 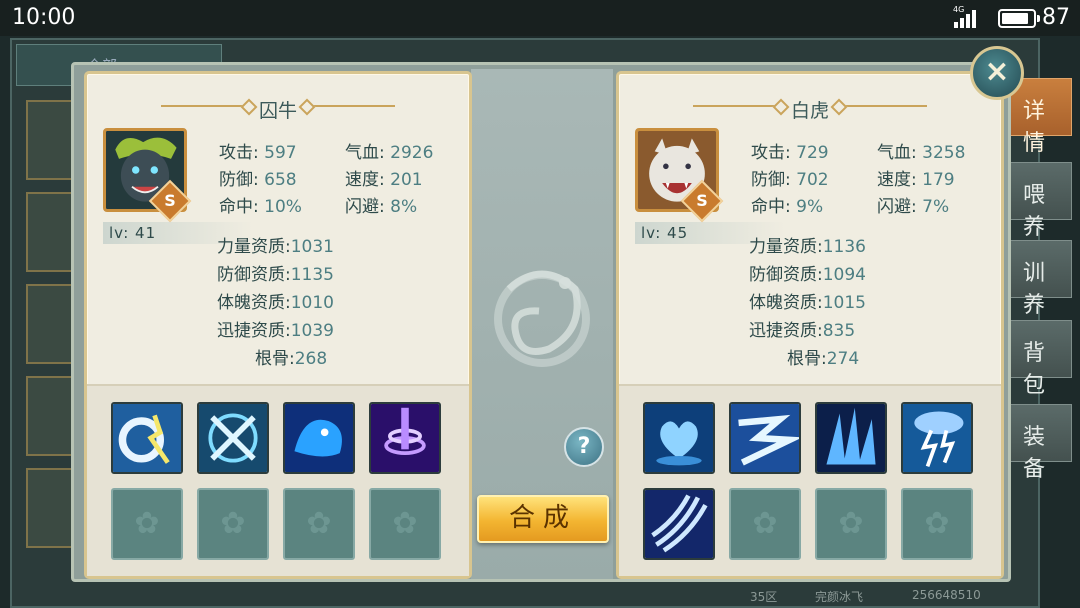 I want to click on stat-dodge: 闪避: 7%, so click(x=913, y=204).